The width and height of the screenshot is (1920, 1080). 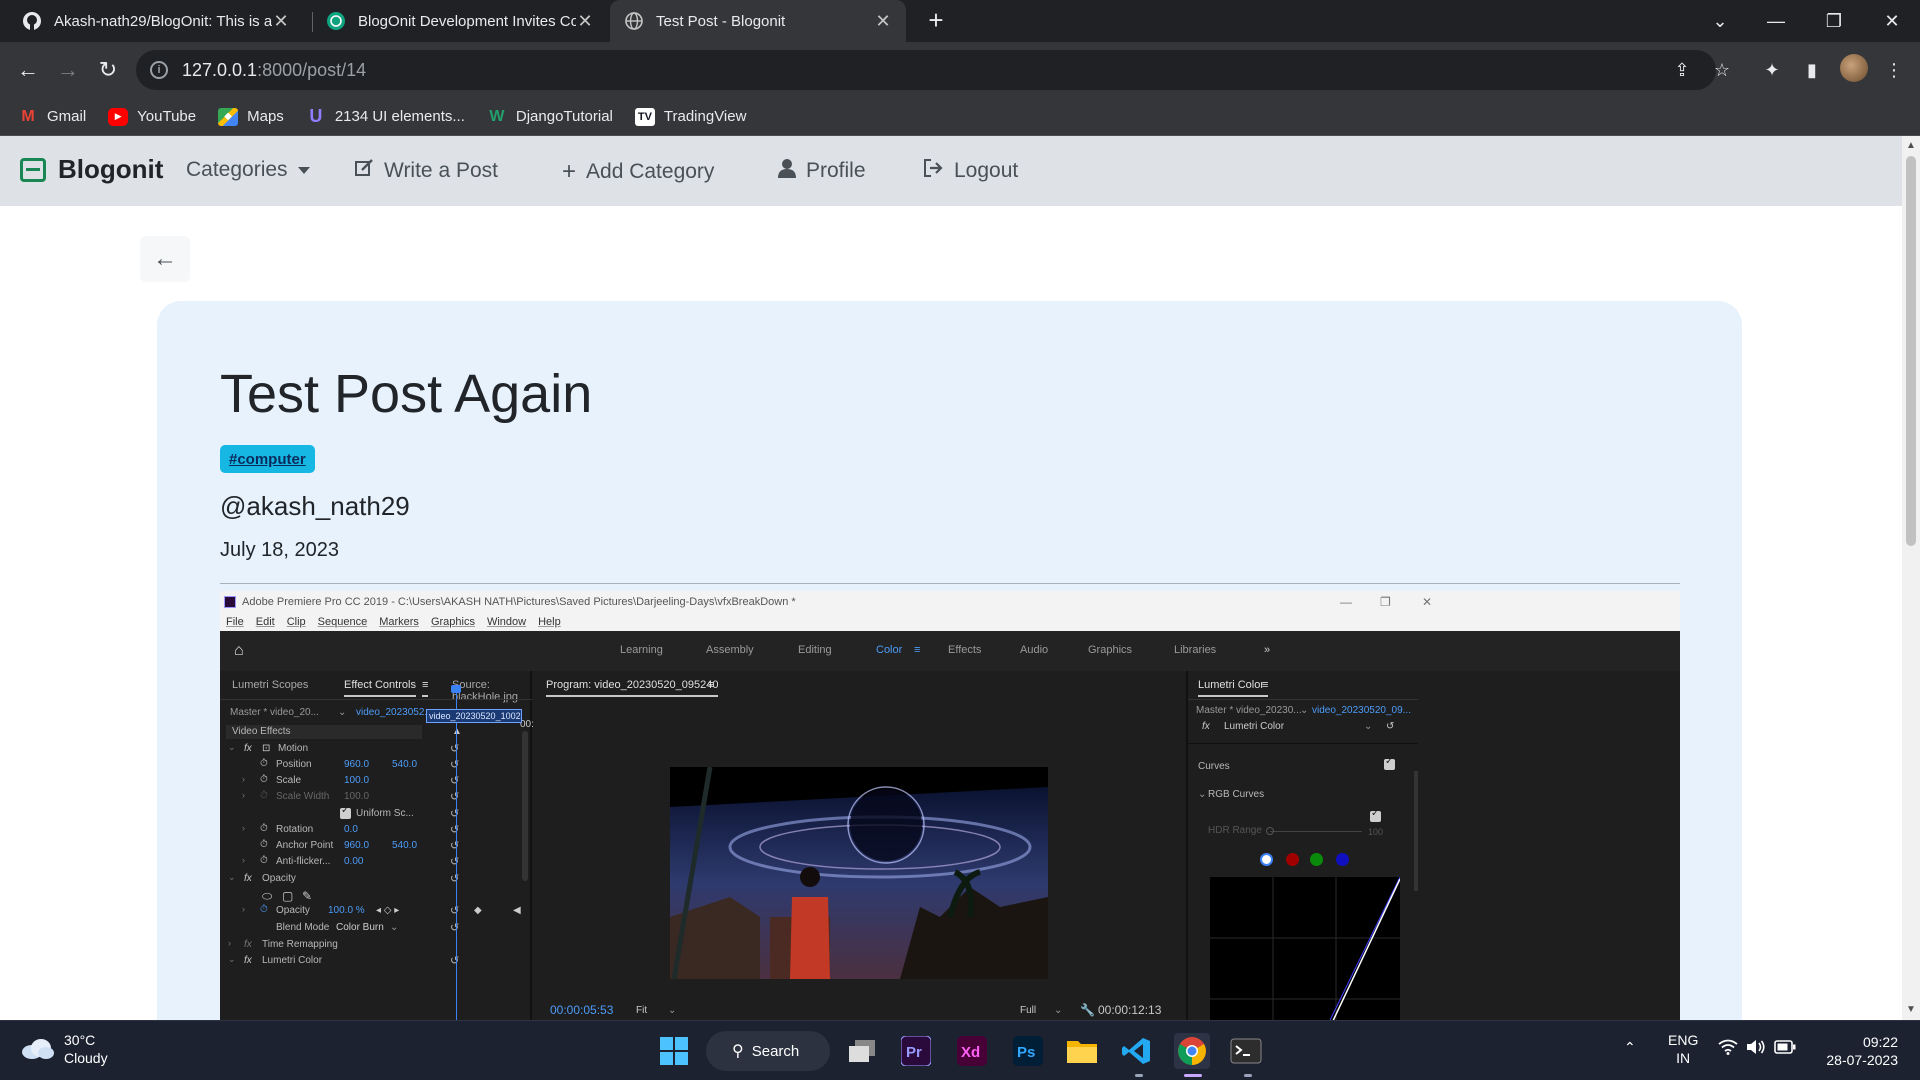 I want to click on tab-github: Akash-nath29/BlogOnit: This is an ✕, so click(x=156, y=21).